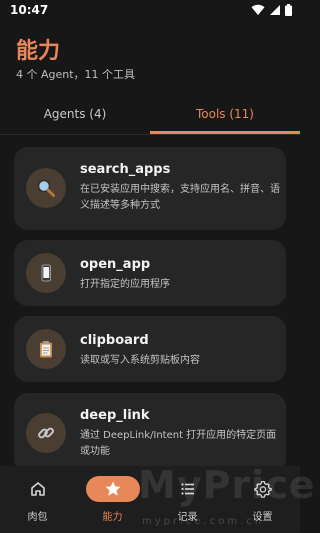  Describe the element at coordinates (75, 115) in the screenshot. I see `tab-agents: Agents (4)` at that location.